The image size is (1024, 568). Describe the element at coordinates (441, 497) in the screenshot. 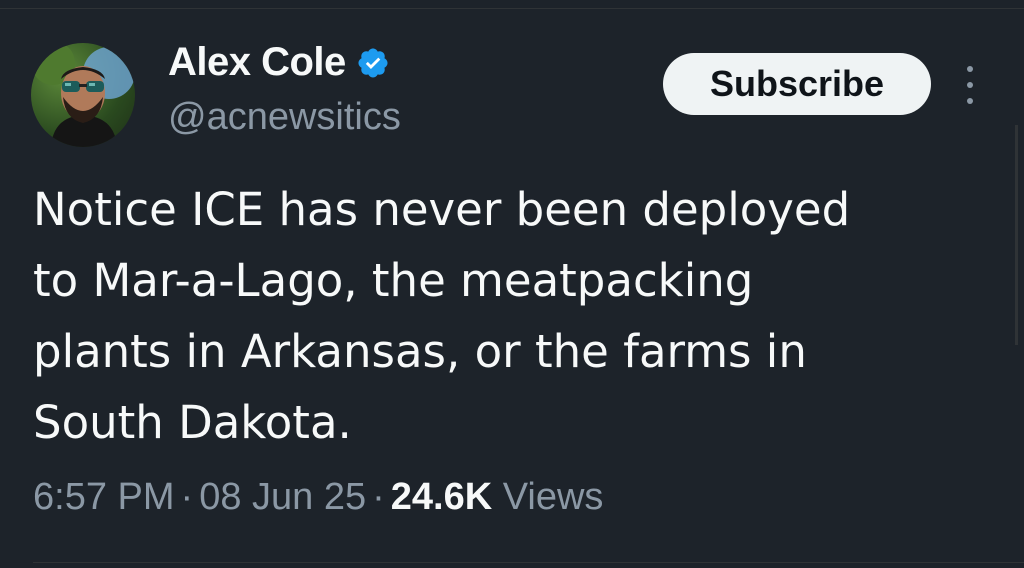

I see `views-count: 24.6K` at that location.